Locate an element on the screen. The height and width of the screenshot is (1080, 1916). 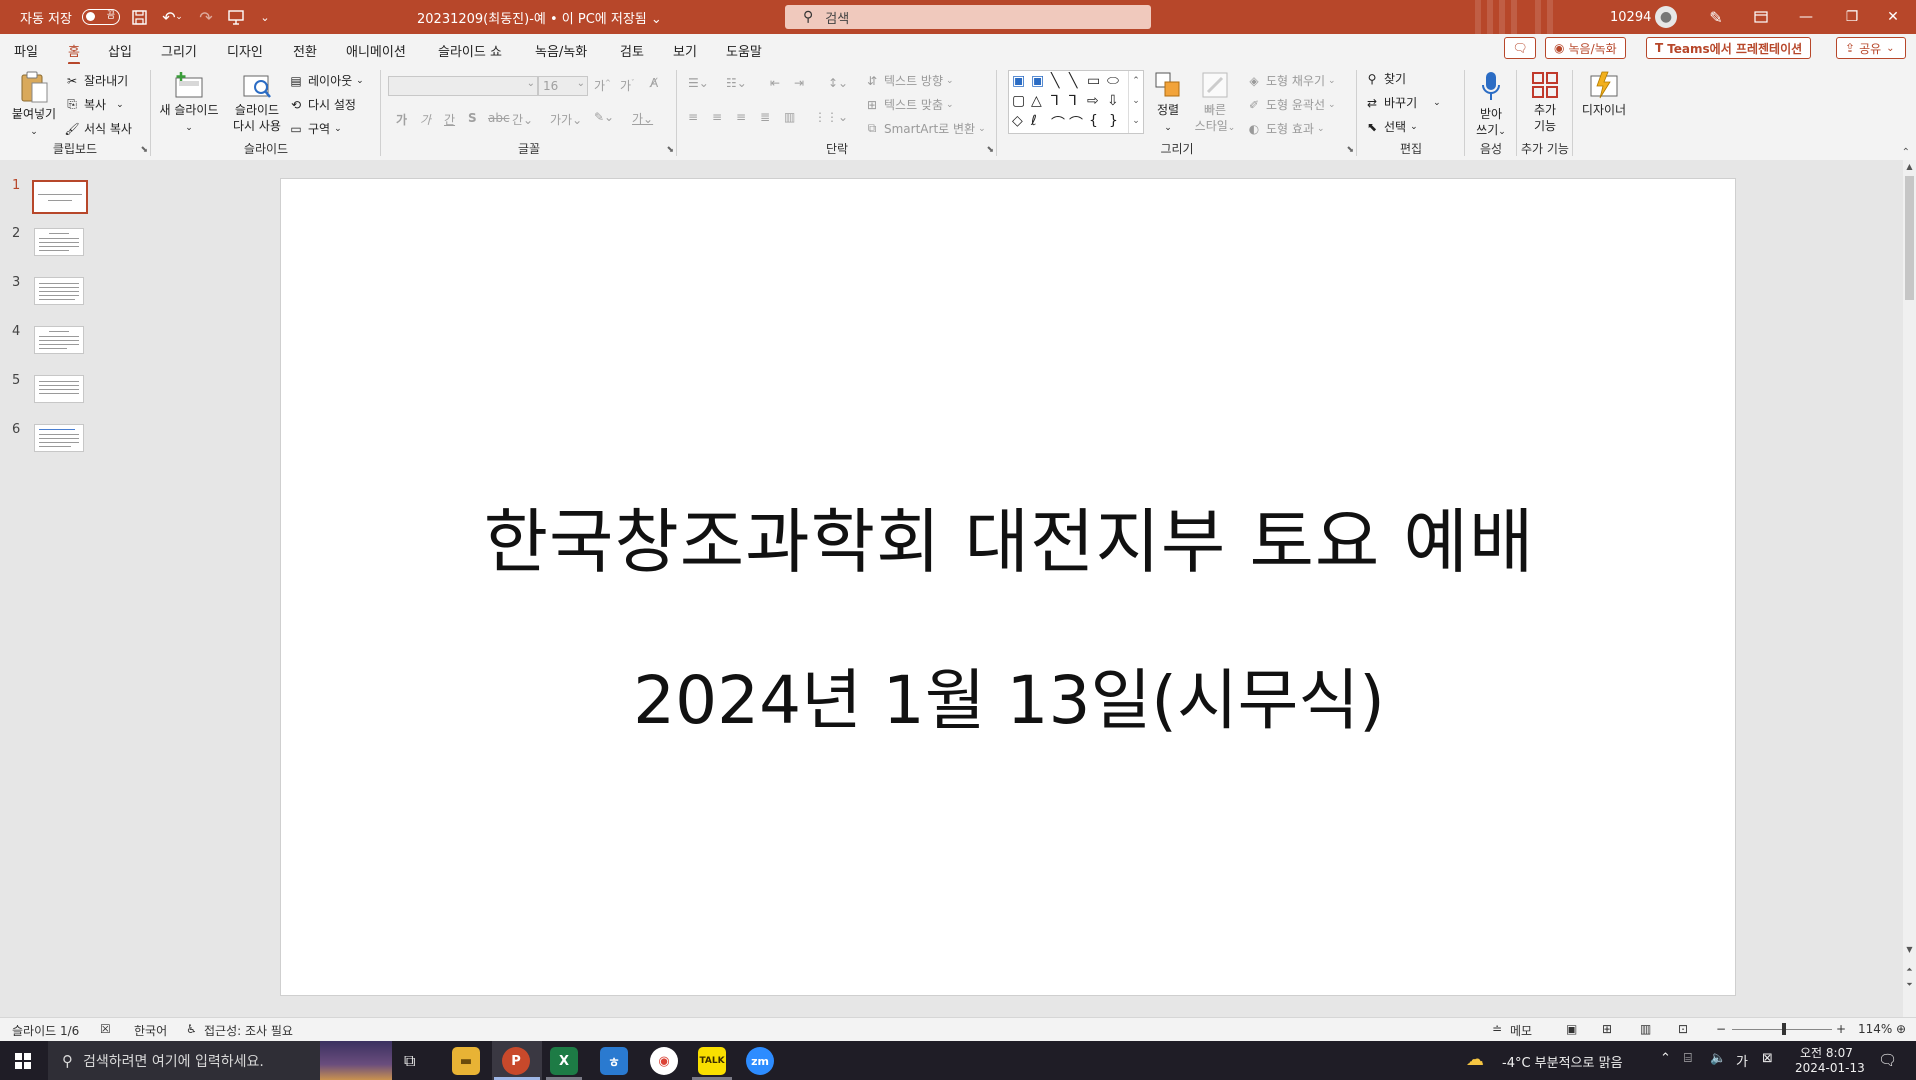
font-size-combo: 16 ⌄ is located at coordinates (563, 86).